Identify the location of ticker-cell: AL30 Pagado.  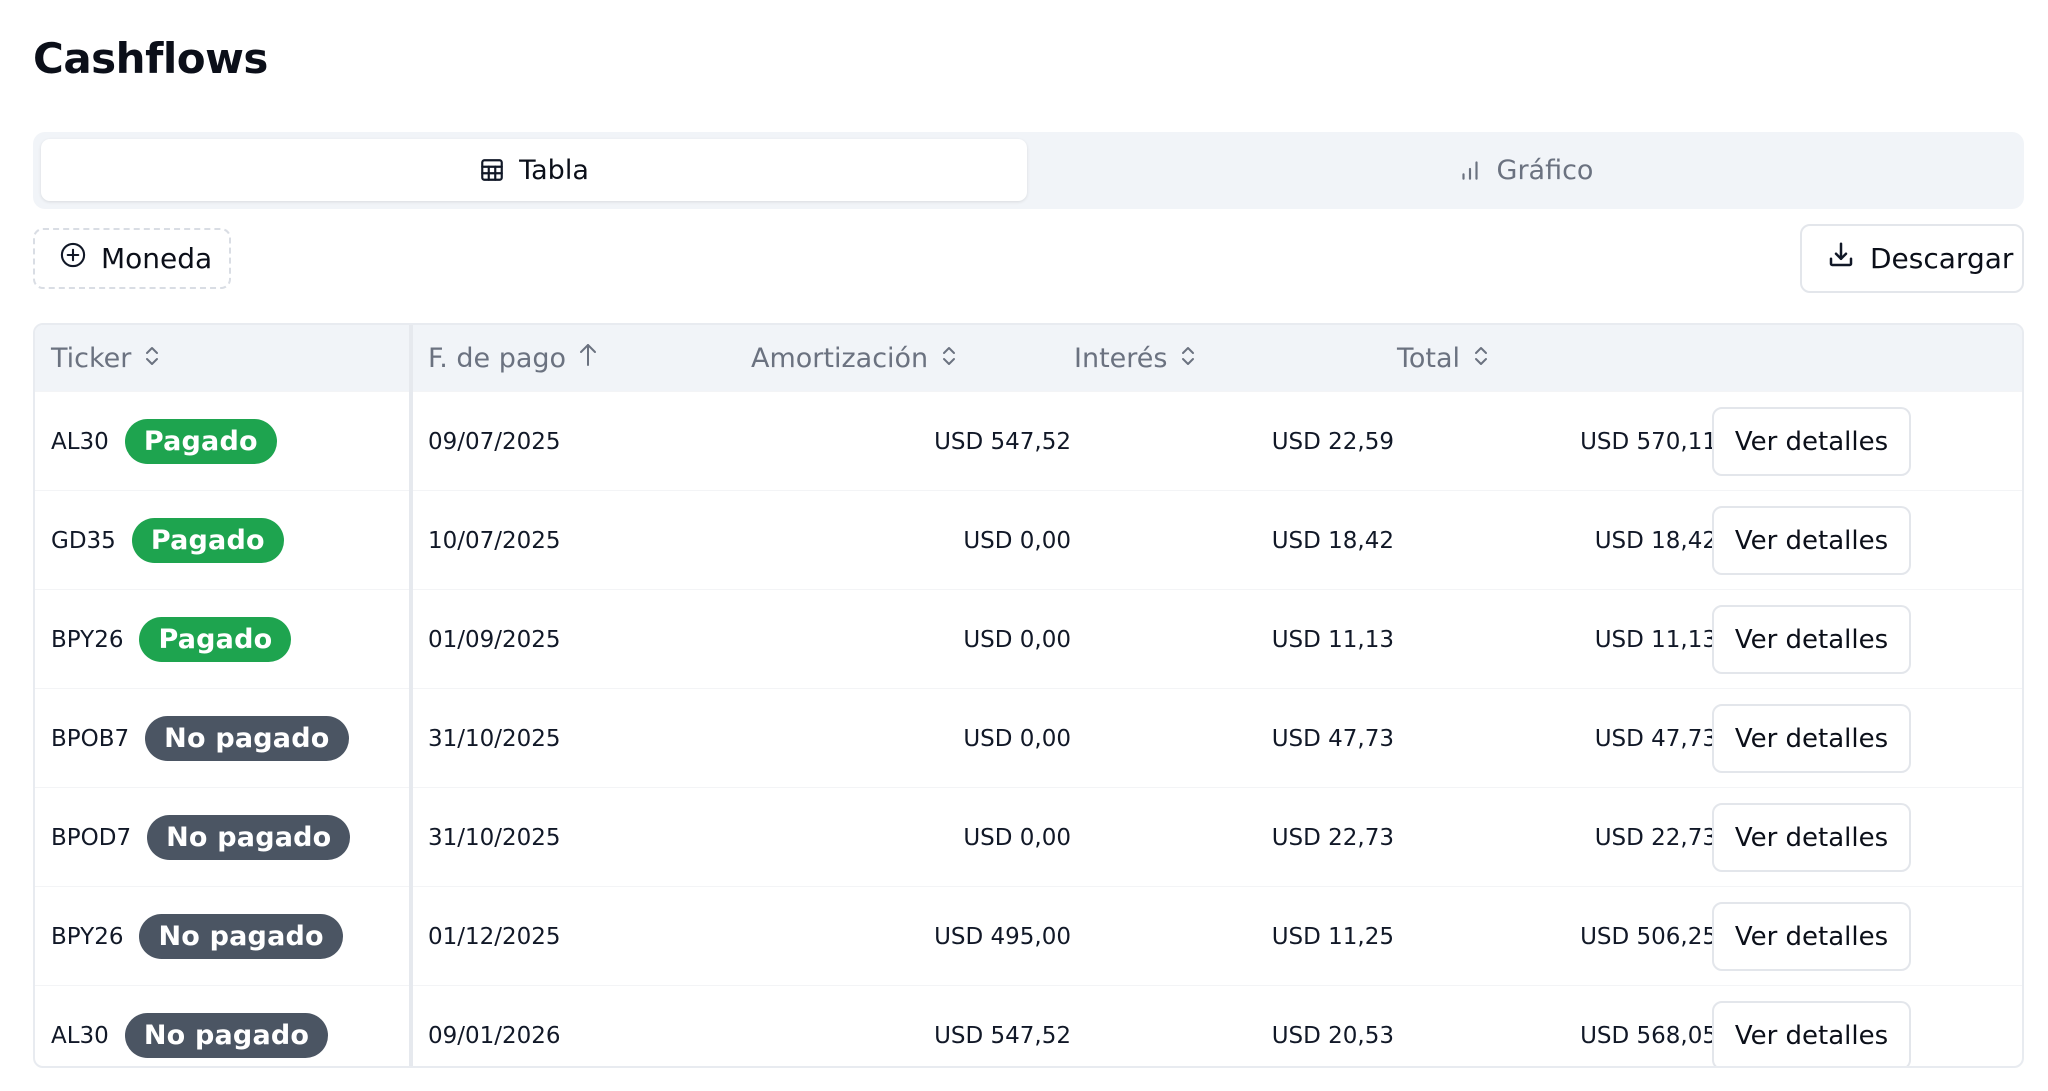
(164, 441).